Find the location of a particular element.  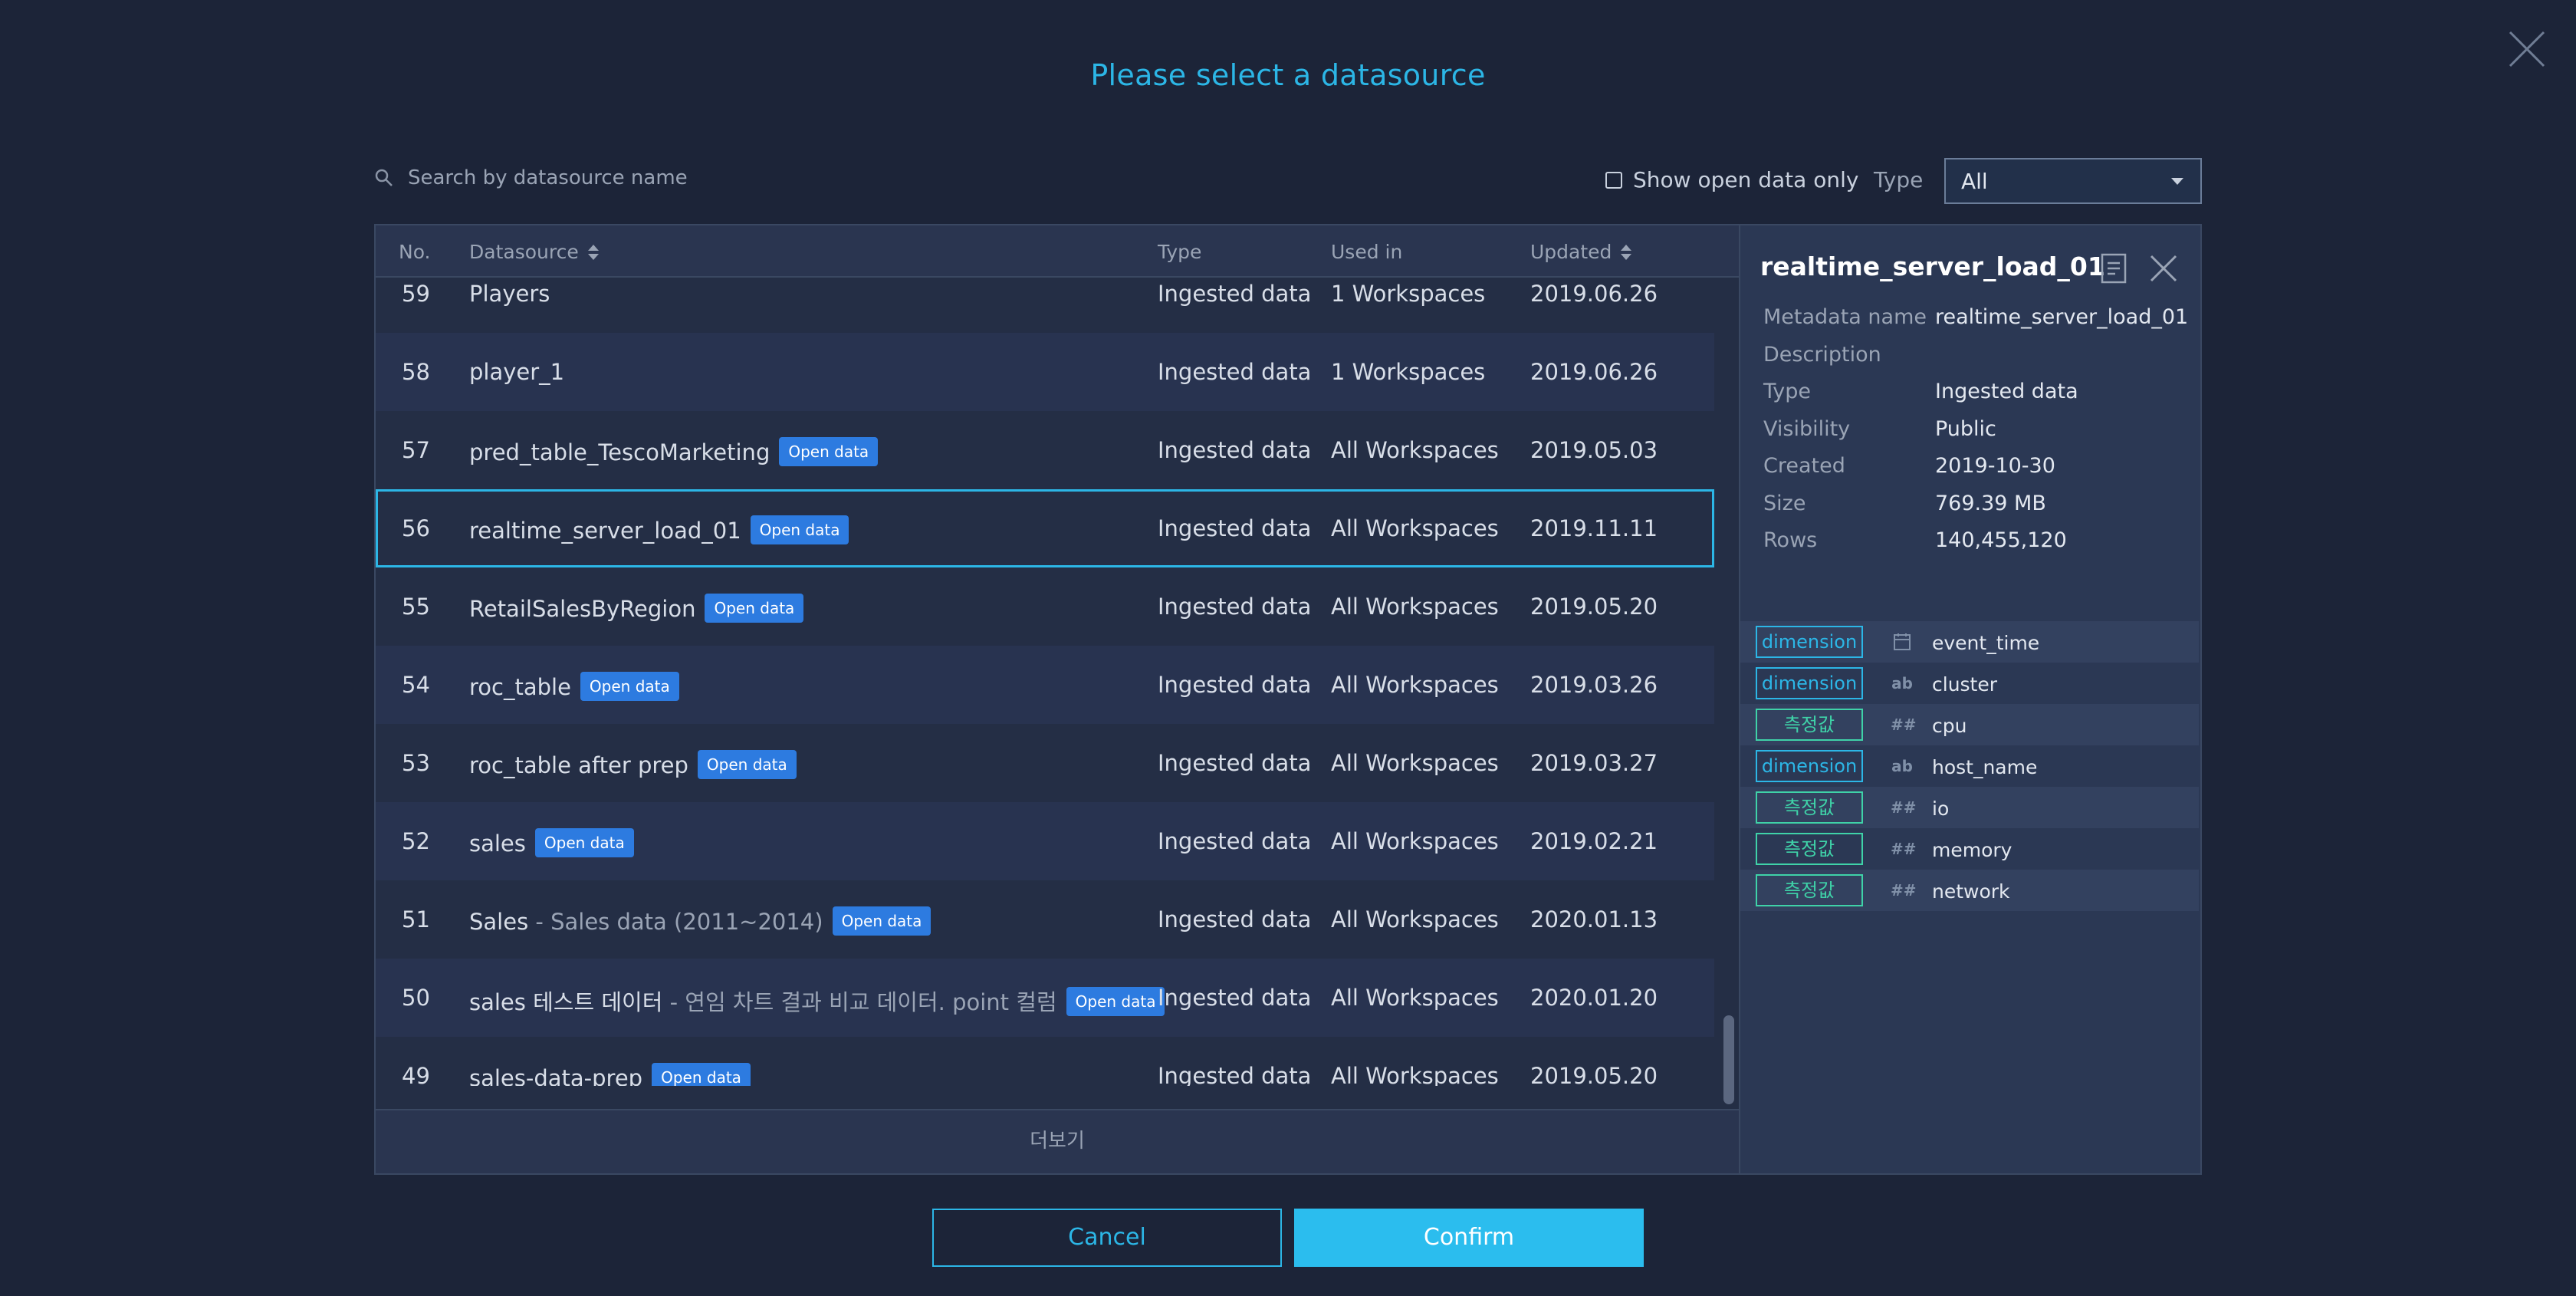

metadata-key: Type is located at coordinates (1788, 391).